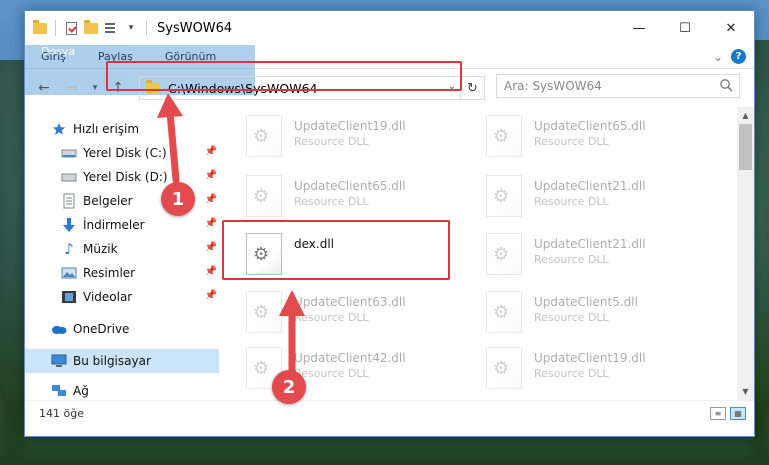  I want to click on address-highlight-box, so click(284, 76).